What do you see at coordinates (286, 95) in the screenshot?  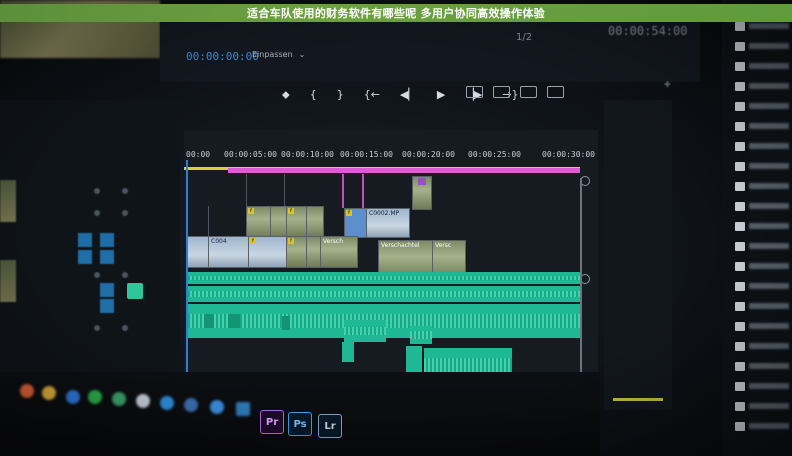 I see `marker-icon: ⬥` at bounding box center [286, 95].